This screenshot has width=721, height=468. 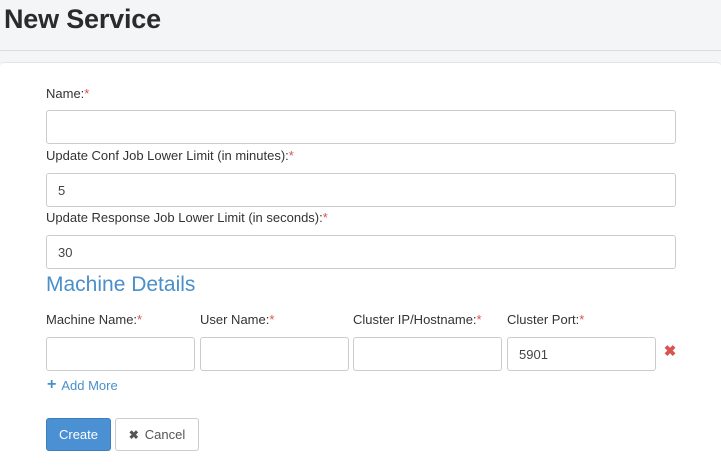 I want to click on name-label-text: Name:, so click(x=65, y=93).